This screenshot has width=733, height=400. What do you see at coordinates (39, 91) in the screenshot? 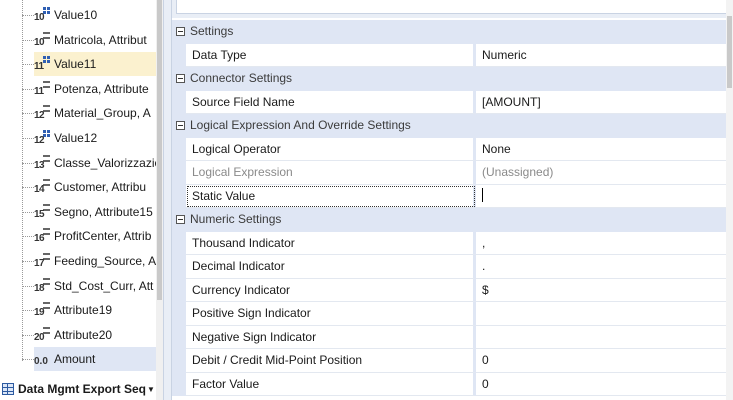
I see `tree-item-number: 11` at bounding box center [39, 91].